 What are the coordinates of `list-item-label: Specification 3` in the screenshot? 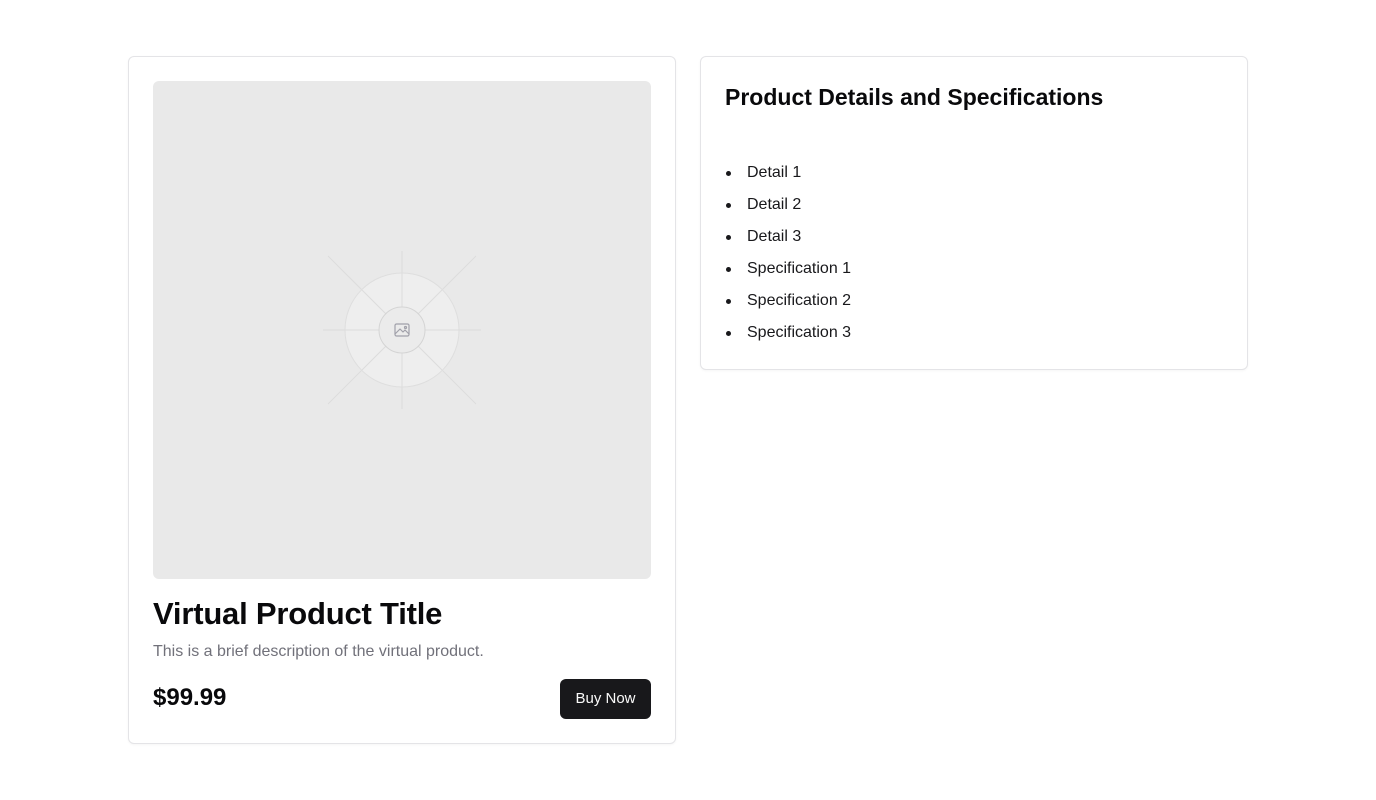 It's located at (799, 332).